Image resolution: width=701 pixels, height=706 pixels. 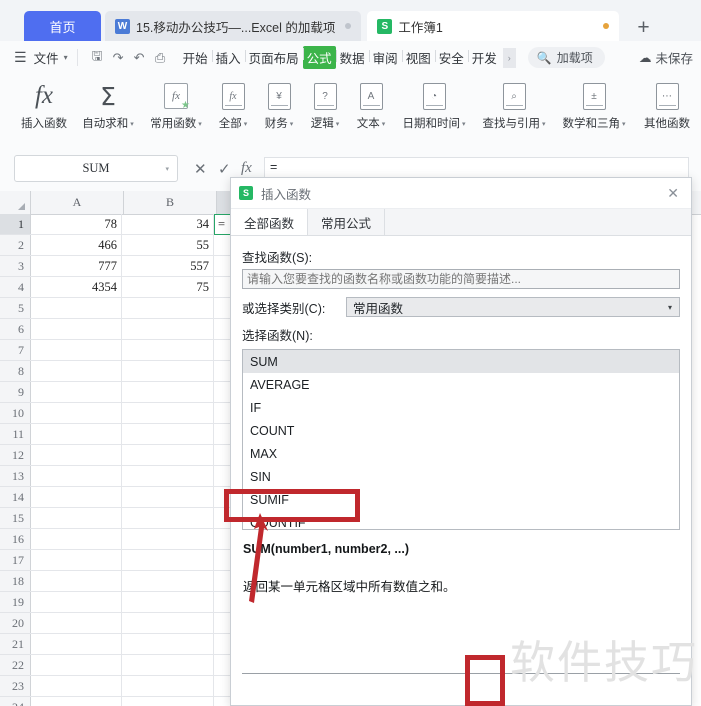 What do you see at coordinates (168, 245) in the screenshot?
I see `cell-B2: 55` at bounding box center [168, 245].